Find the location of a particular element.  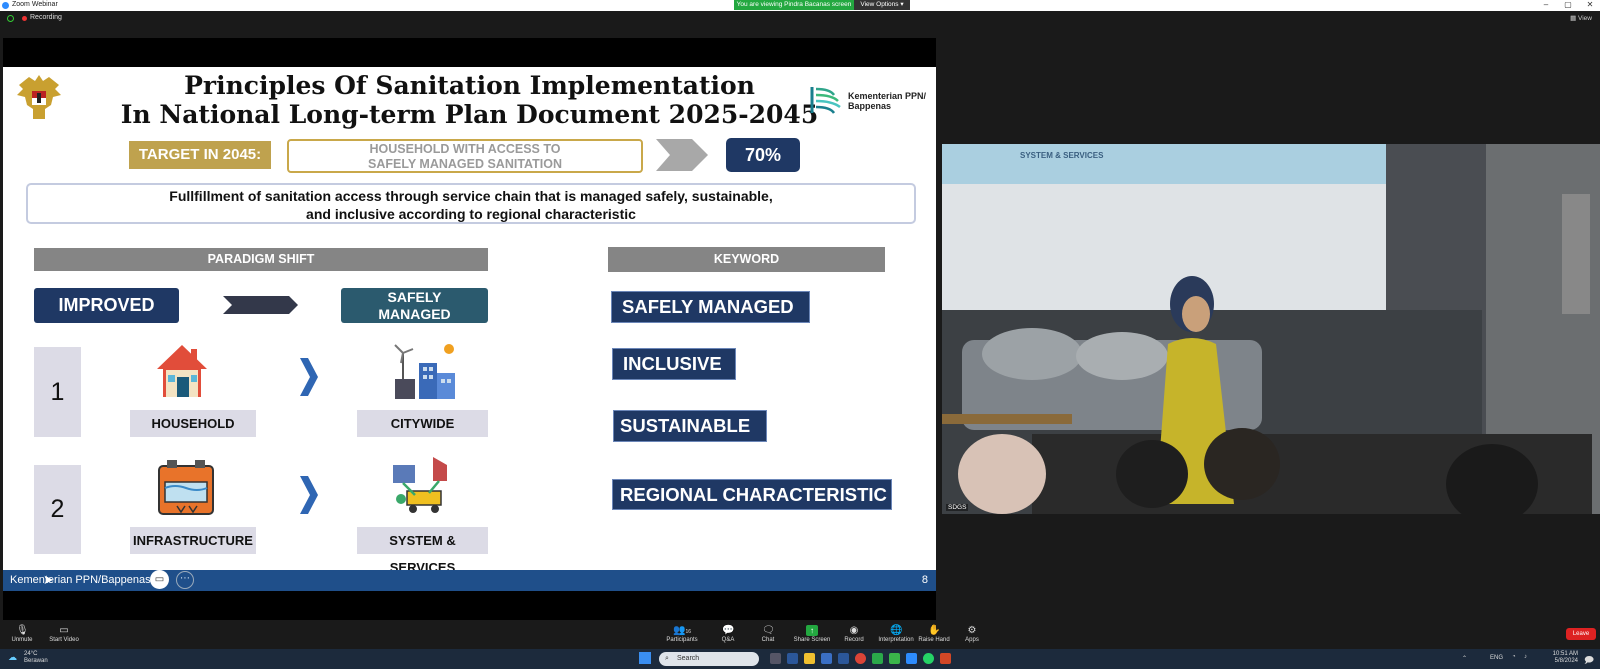

system-tray-chevron-icon: ⌃ is located at coordinates (1464, 658).